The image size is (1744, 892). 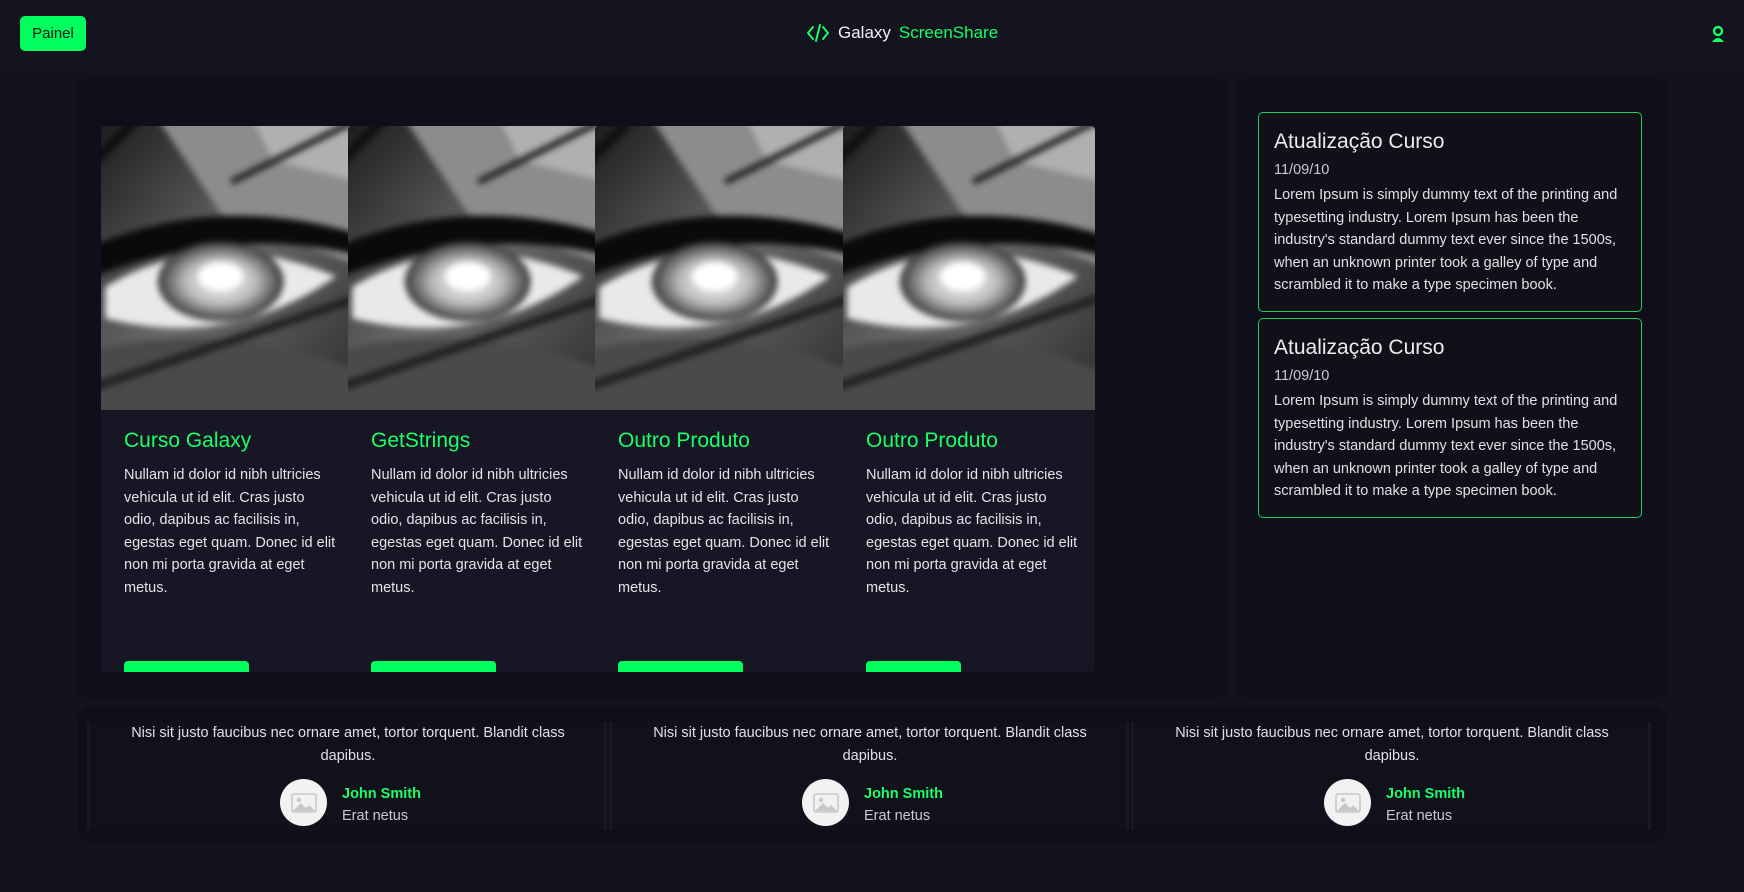 What do you see at coordinates (421, 440) in the screenshot?
I see `product-title: GetStrings` at bounding box center [421, 440].